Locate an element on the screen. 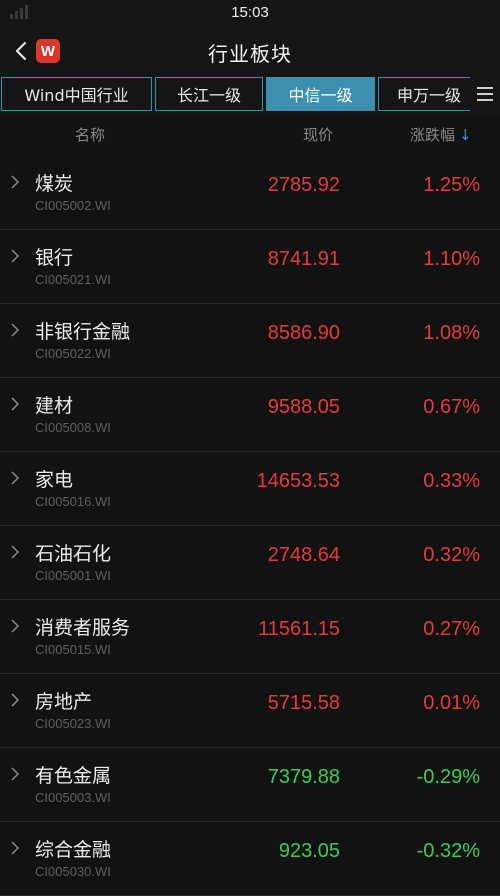 The image size is (500, 896). industry-code: CI005030.WI is located at coordinates (73, 871).